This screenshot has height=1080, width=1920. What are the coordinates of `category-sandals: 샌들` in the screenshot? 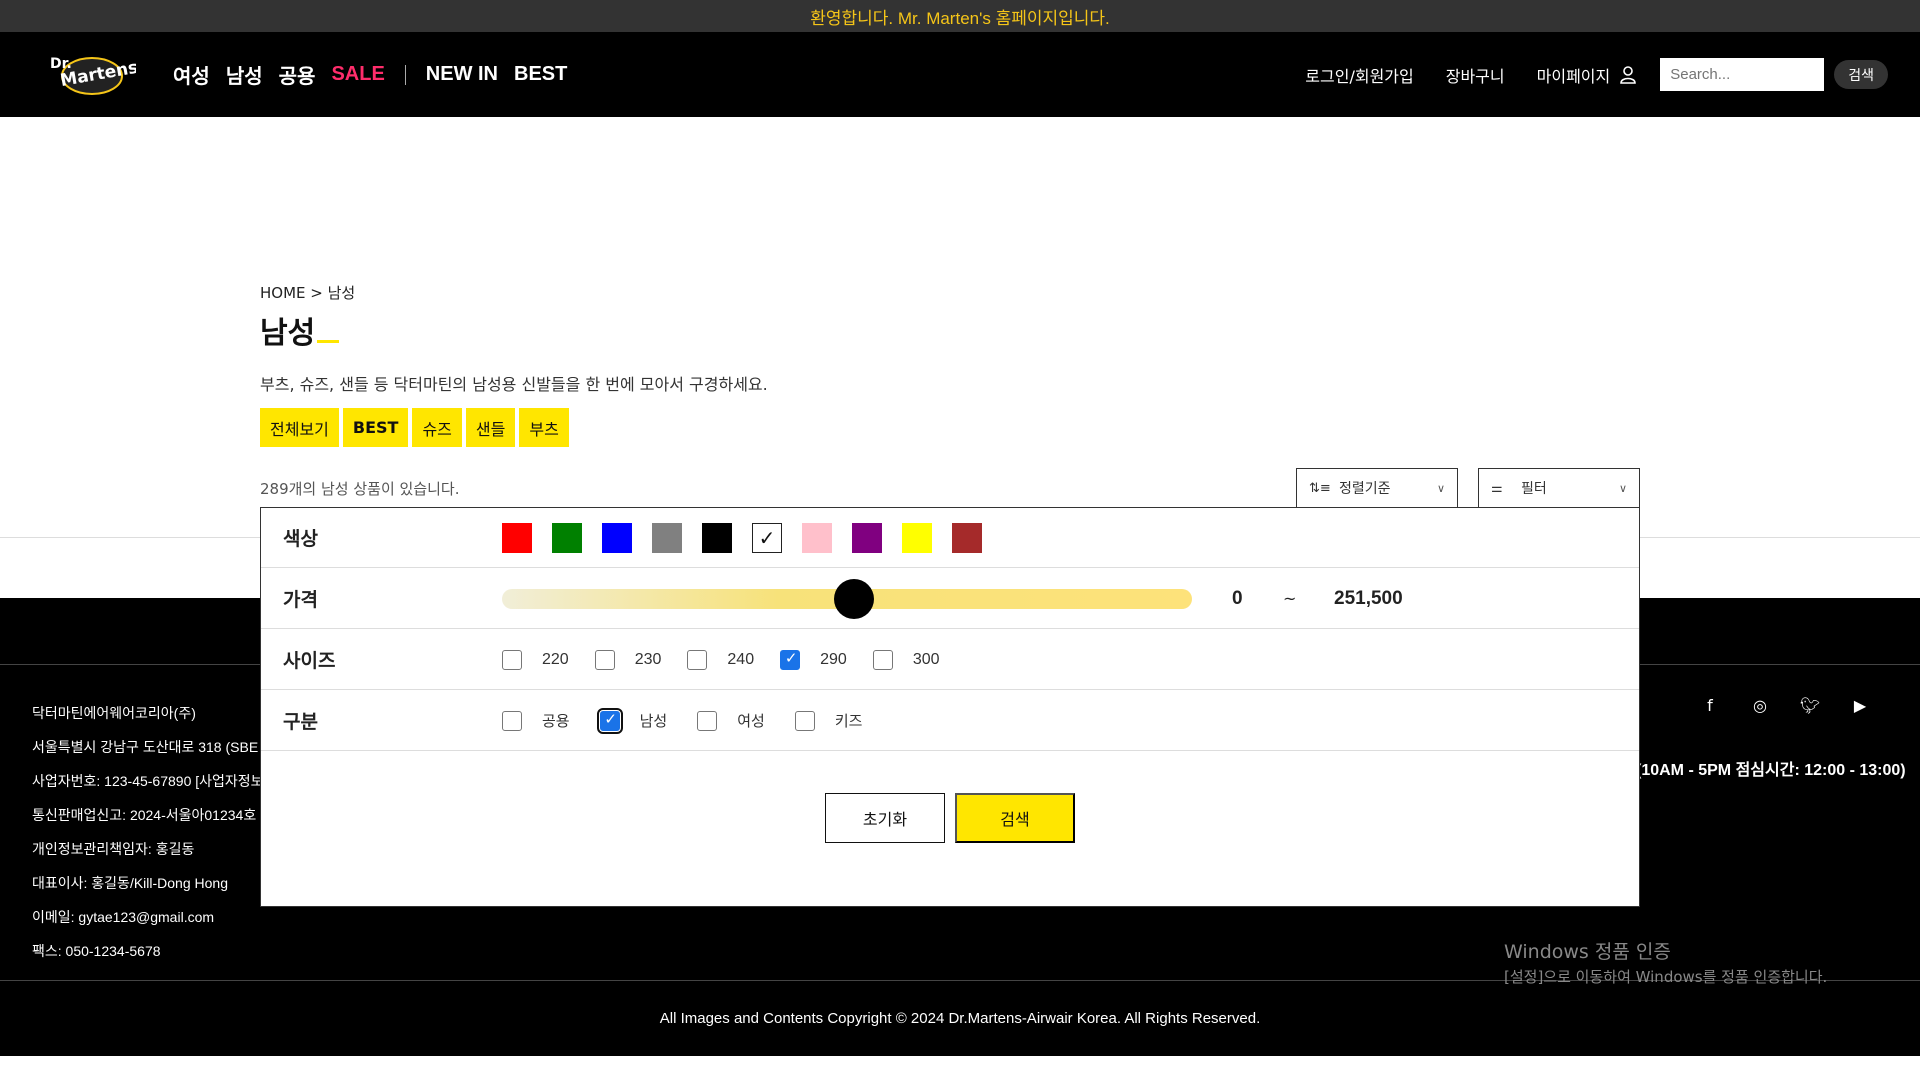 It's located at (490, 427).